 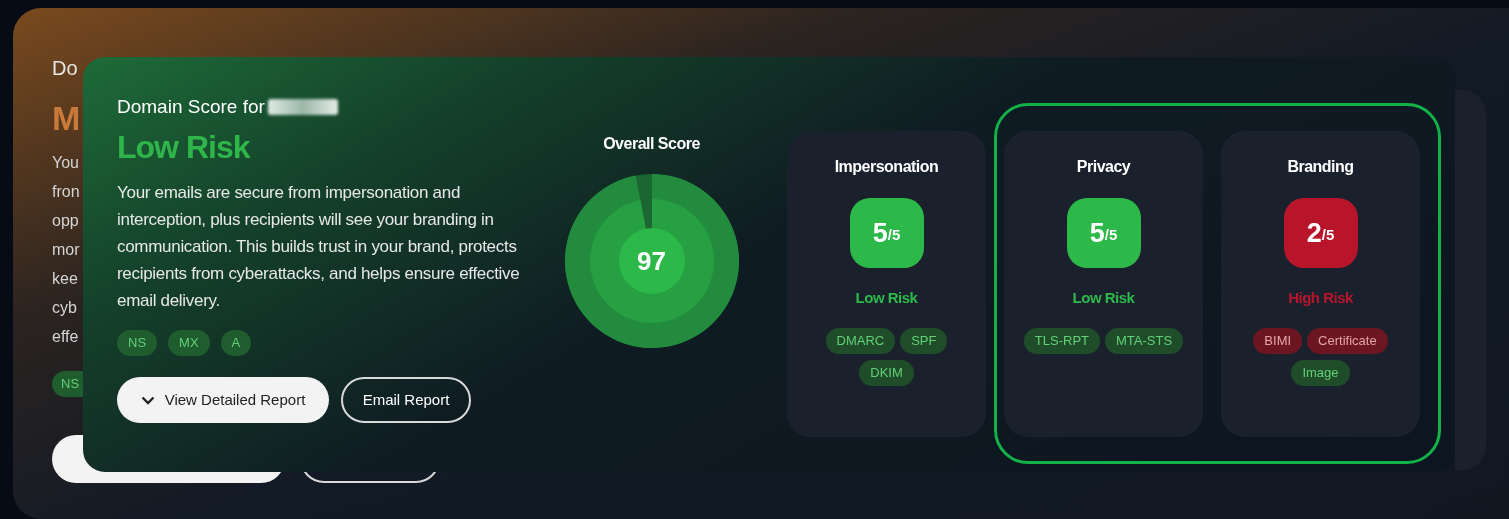 I want to click on record-tag: MX, so click(x=189, y=343).